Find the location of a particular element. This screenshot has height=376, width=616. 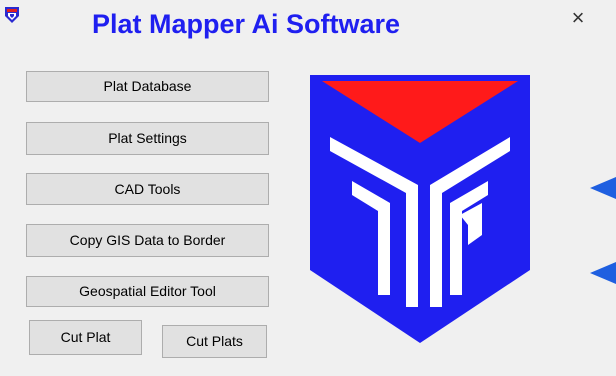

plat-settings-button: Plat Settings is located at coordinates (147, 138).